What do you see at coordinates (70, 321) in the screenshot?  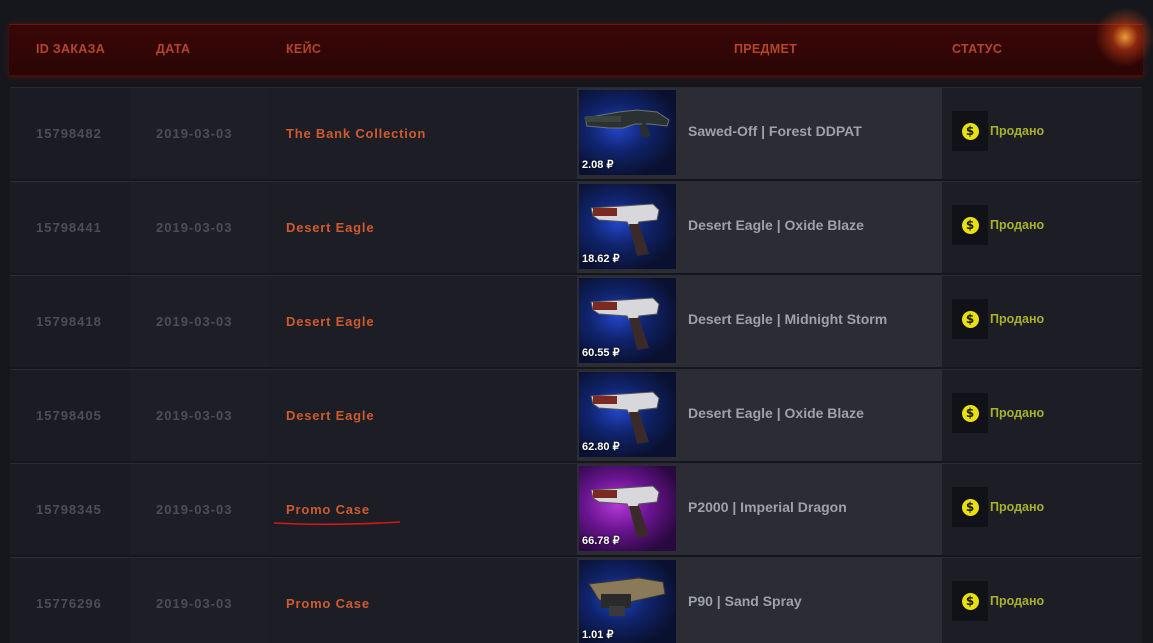 I see `order-id: 15798418` at bounding box center [70, 321].